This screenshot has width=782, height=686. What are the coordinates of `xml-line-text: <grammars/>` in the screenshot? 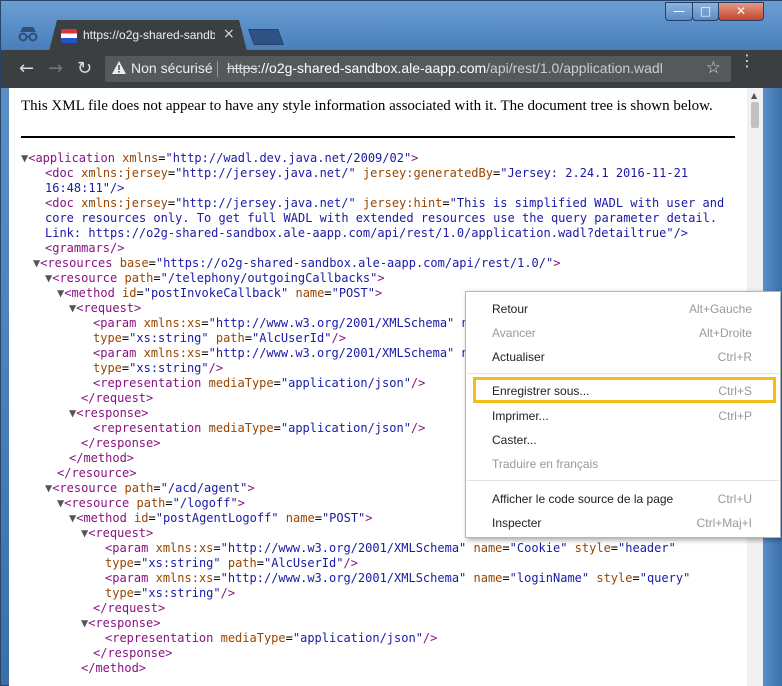 It's located at (85, 248).